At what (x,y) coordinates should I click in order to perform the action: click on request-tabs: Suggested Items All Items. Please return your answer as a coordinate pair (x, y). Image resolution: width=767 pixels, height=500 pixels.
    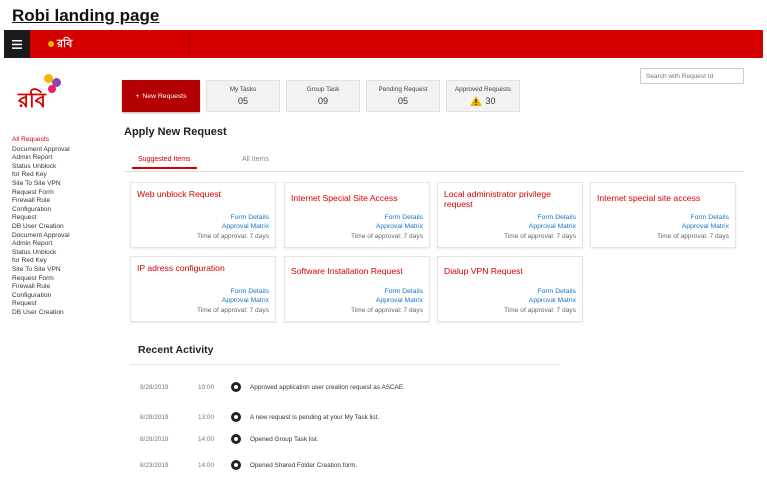
    Looking at the image, I should click on (434, 164).